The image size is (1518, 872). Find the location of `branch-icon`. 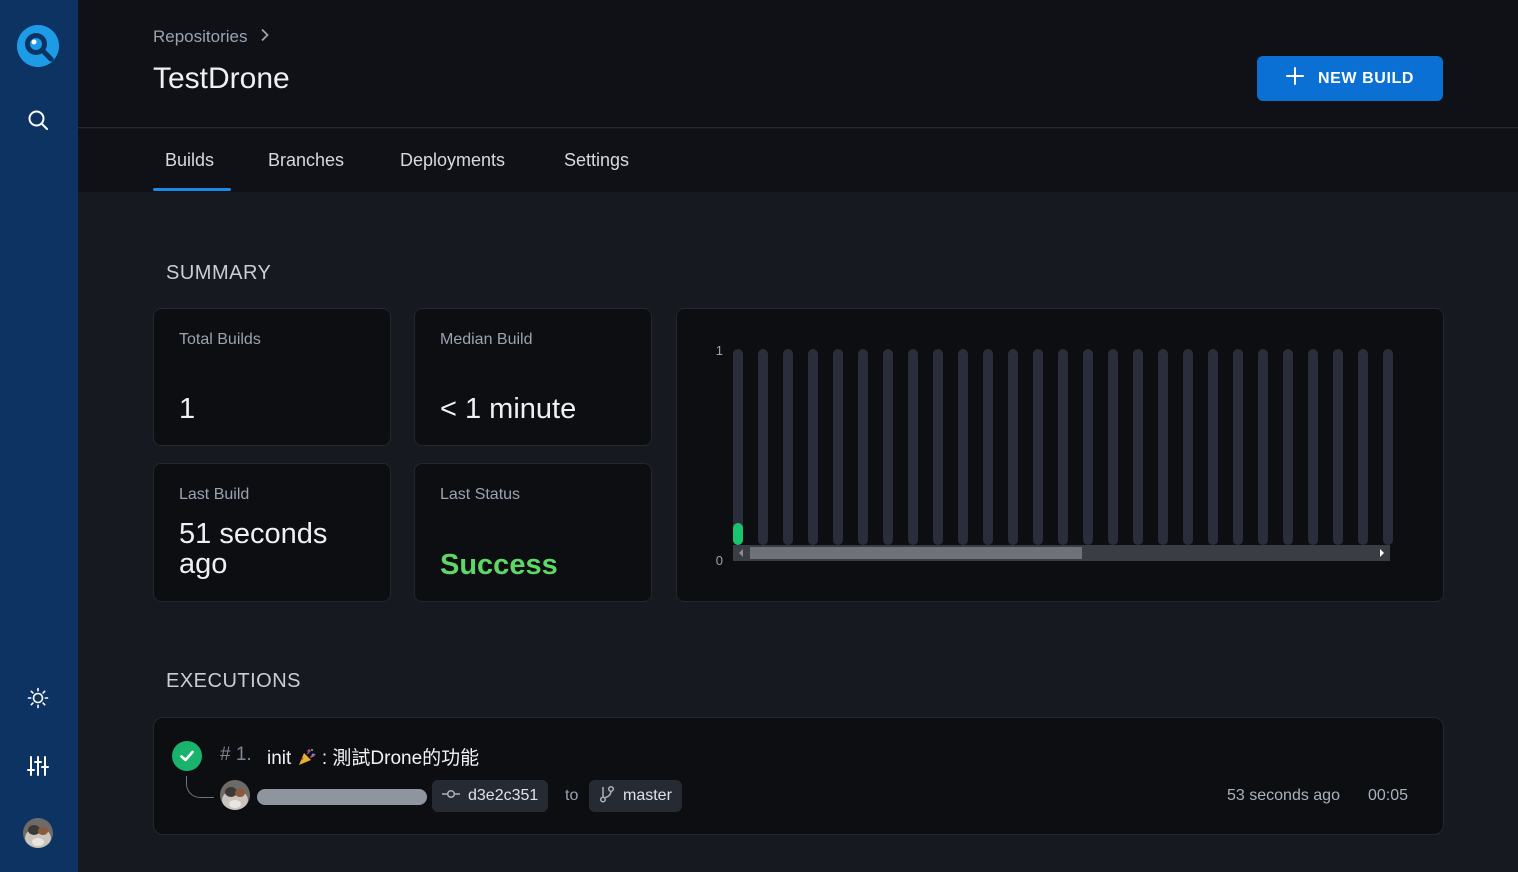

branch-icon is located at coordinates (607, 796).